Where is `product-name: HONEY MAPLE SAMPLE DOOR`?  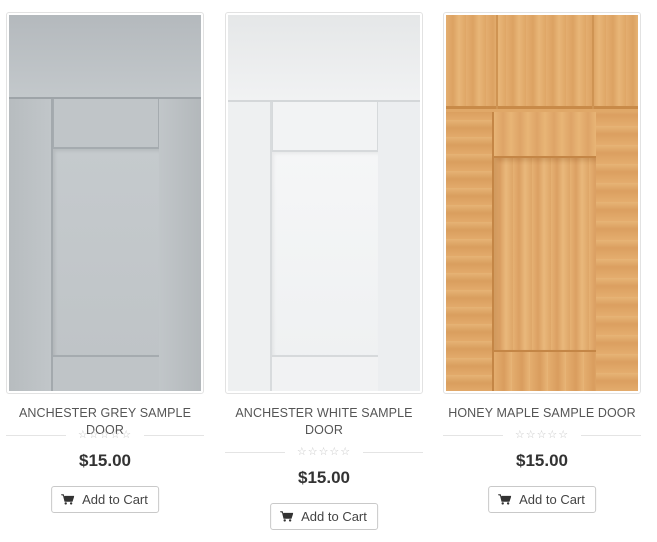 product-name: HONEY MAPLE SAMPLE DOOR is located at coordinates (542, 413).